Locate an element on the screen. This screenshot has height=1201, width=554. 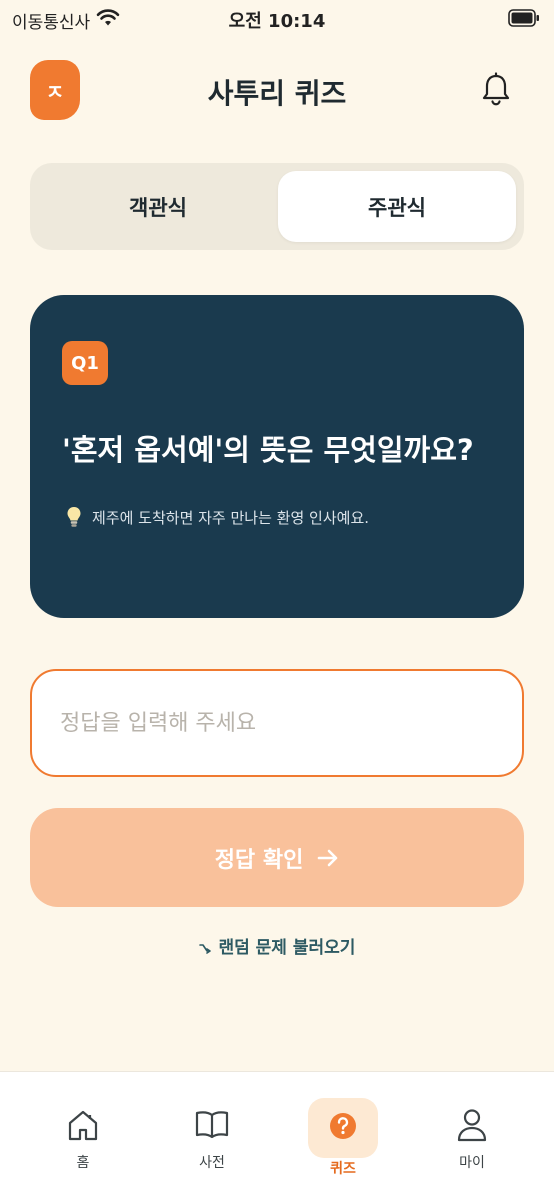
random-question-link: 랜덤 문제 불러오기 is located at coordinates (277, 945).